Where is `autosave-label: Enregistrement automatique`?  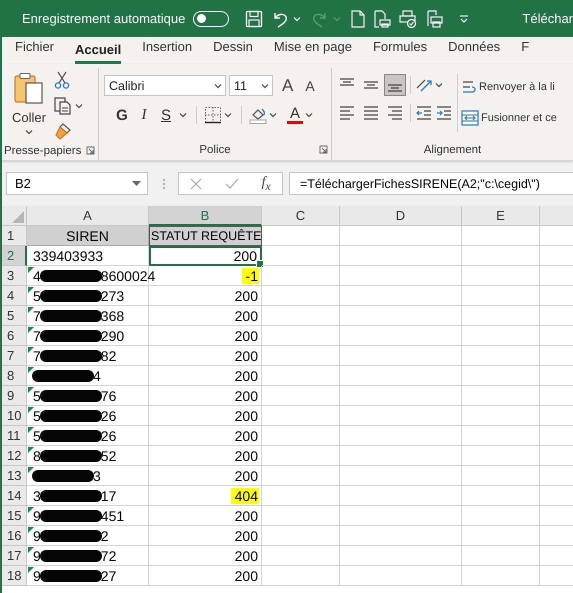 autosave-label: Enregistrement automatique is located at coordinates (104, 18).